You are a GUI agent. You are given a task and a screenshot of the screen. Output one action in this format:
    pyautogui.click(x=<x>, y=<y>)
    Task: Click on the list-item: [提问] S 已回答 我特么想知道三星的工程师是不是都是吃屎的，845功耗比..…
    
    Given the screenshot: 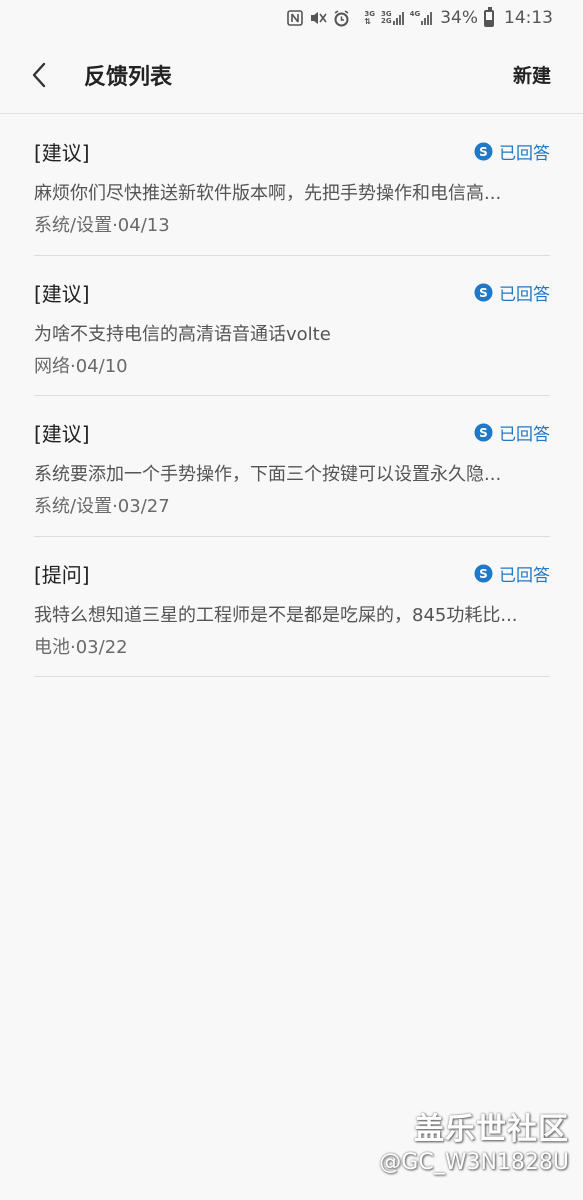 What is the action you would take?
    pyautogui.click(x=292, y=607)
    